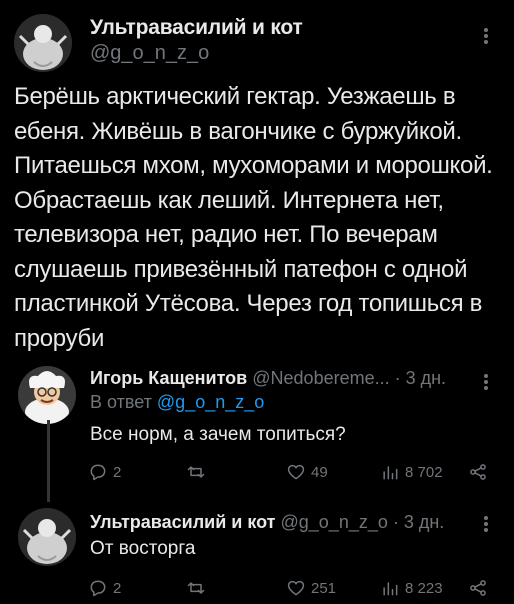 This screenshot has width=514, height=604. I want to click on thread-connector, so click(48, 461).